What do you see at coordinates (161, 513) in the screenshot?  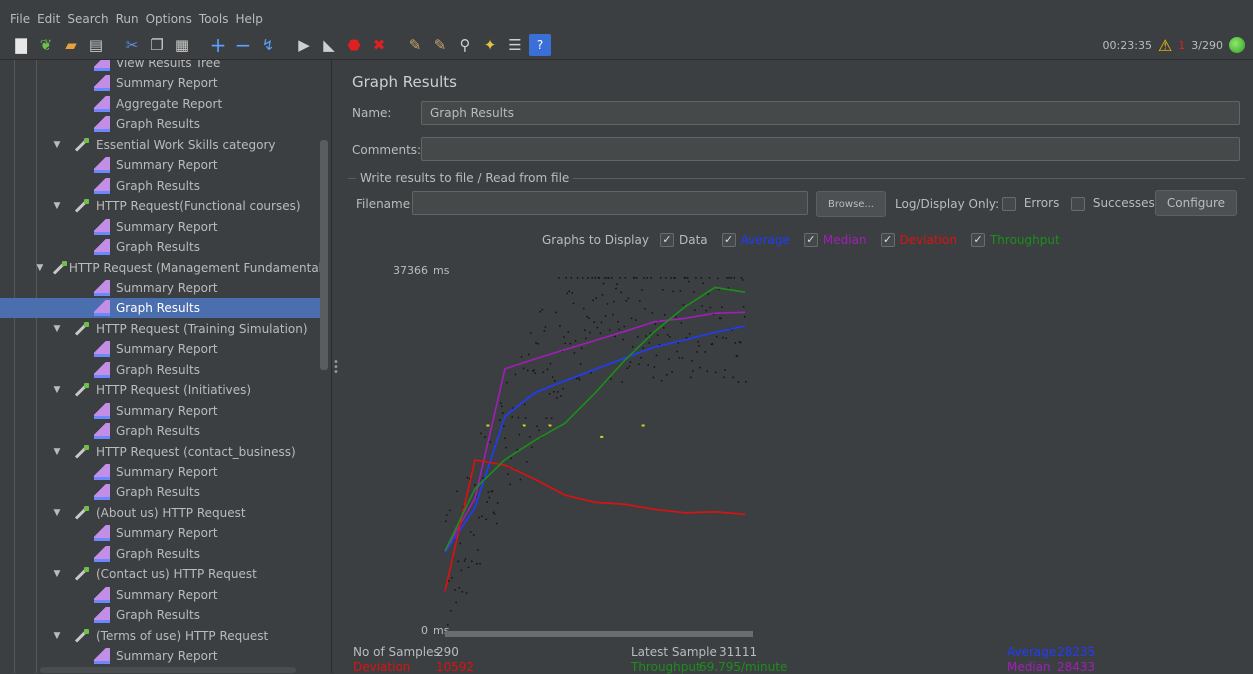 I see `tree-item-sampler: ▼ (About us) HTTP Request` at bounding box center [161, 513].